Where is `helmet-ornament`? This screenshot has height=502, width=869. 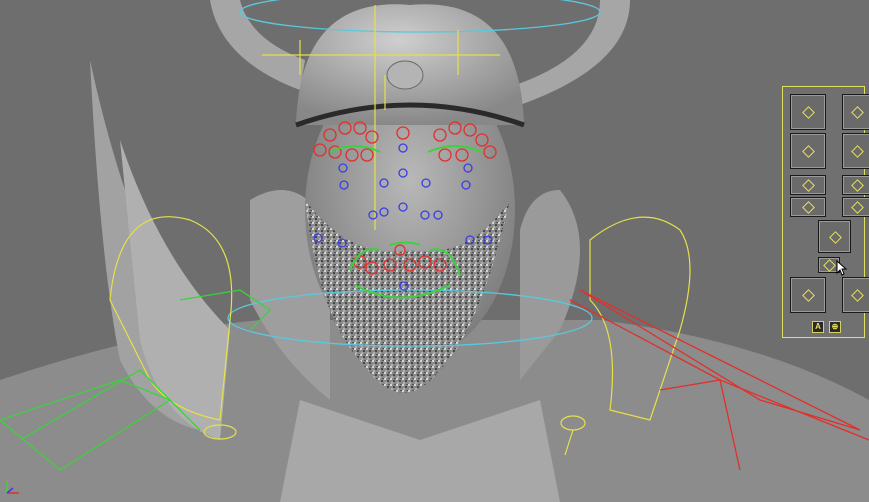
helmet-ornament is located at coordinates (405, 75).